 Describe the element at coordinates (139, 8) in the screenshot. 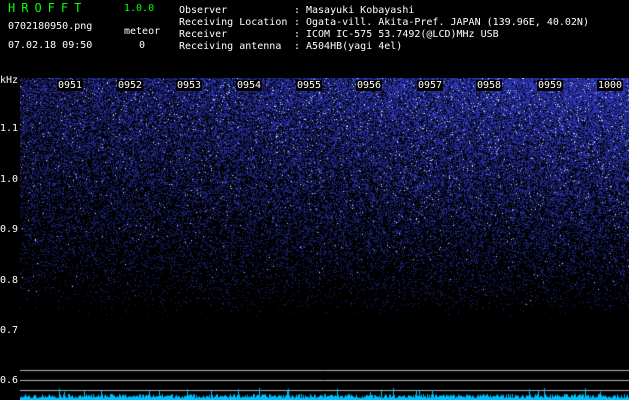

I see `app-version: 1.0.0` at that location.